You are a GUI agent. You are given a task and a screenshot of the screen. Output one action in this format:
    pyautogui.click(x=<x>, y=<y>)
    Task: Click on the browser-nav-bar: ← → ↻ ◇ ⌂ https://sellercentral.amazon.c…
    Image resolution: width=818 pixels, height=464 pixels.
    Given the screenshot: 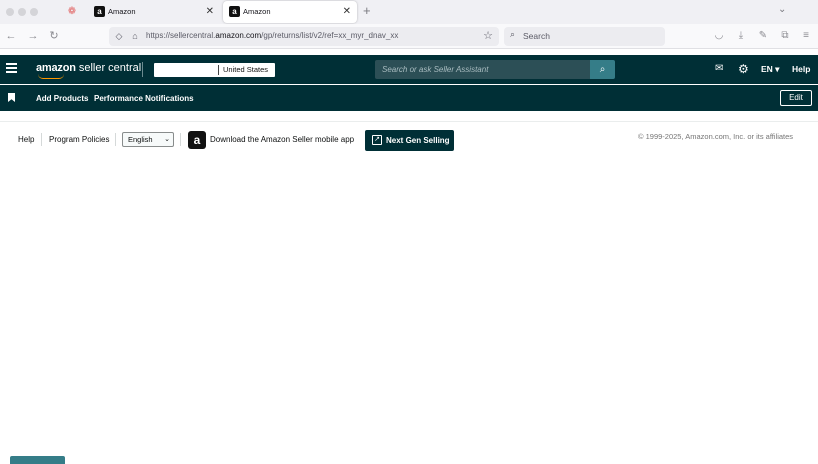 What is the action you would take?
    pyautogui.click(x=409, y=36)
    